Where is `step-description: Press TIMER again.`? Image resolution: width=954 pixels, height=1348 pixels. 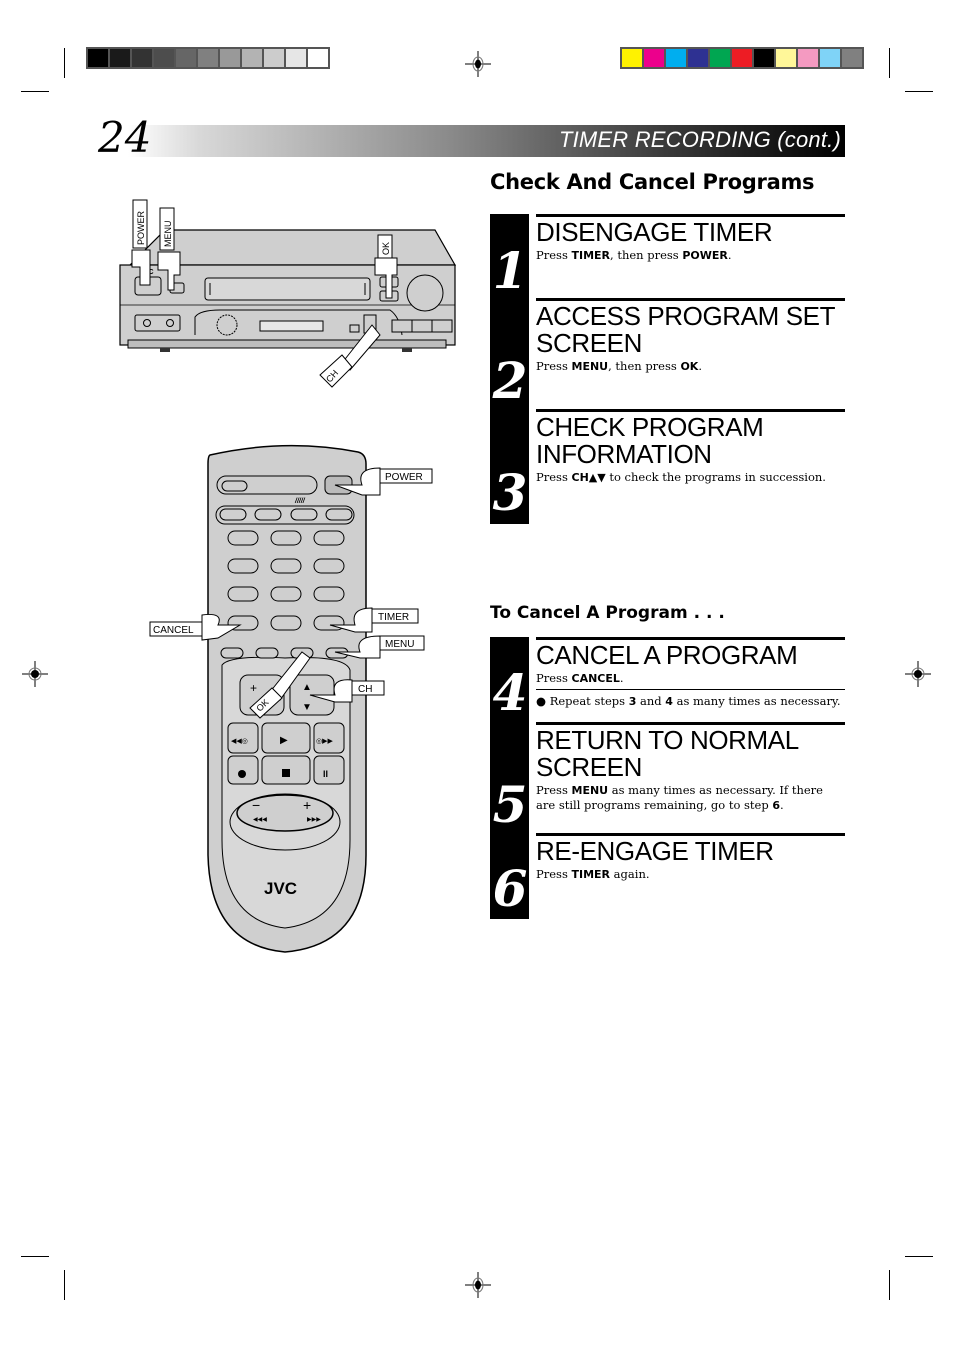 step-description: Press TIMER again. is located at coordinates (593, 874).